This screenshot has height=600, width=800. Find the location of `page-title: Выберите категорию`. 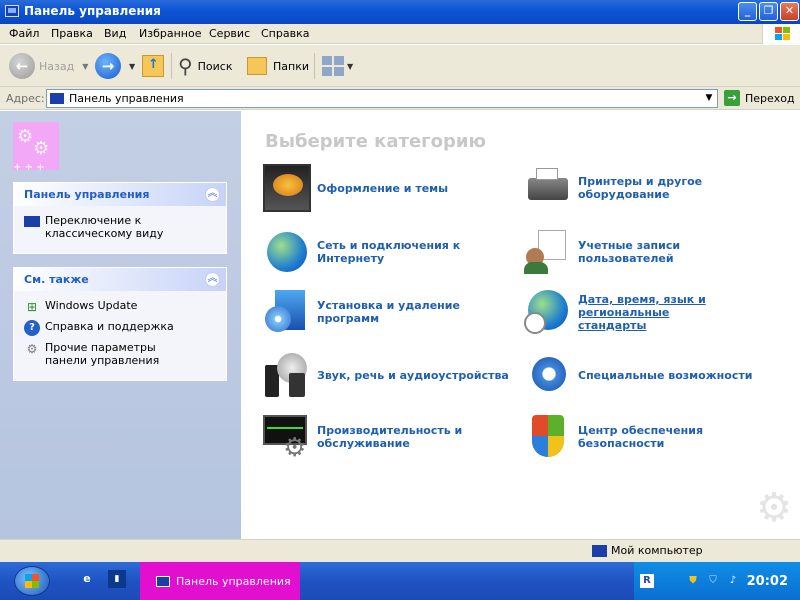

page-title: Выберите категорию is located at coordinates (375, 141).